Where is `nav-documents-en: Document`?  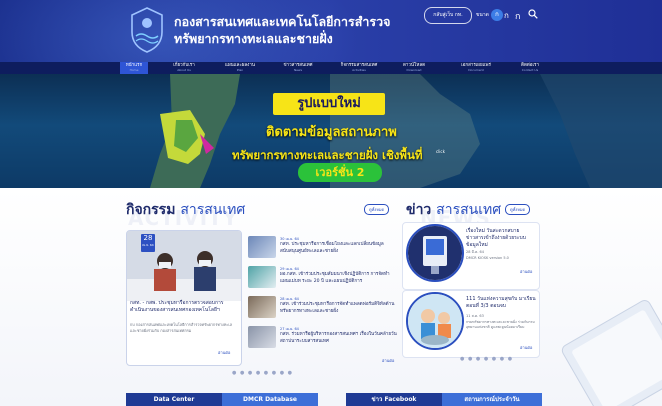
nav-documents-en: Document is located at coordinates (476, 70).